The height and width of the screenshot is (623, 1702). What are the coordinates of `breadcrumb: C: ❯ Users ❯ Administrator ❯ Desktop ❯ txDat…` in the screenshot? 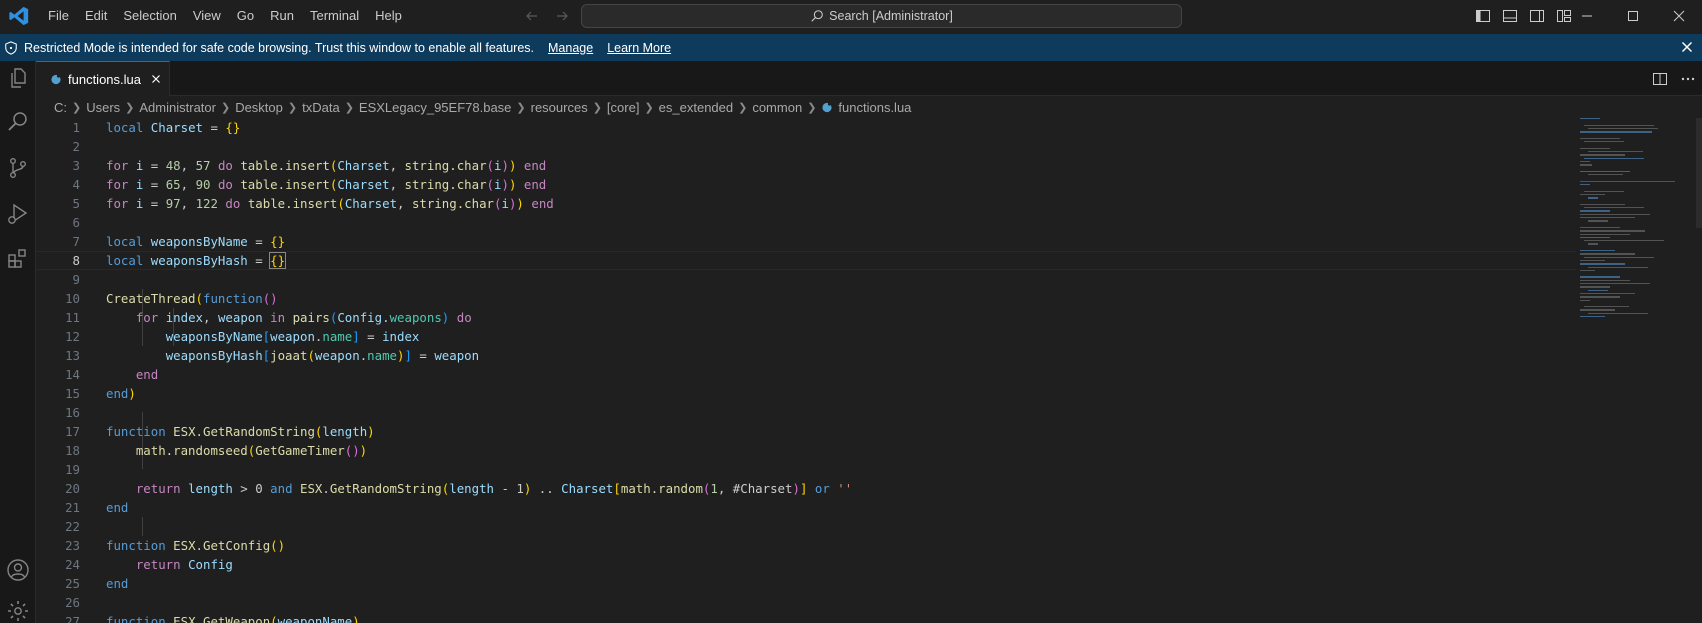 It's located at (482, 107).